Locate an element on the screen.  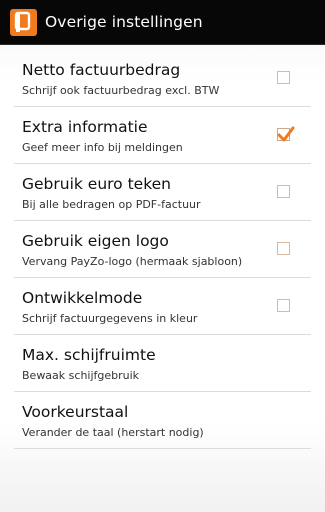
gebruik-eigen-logo-checkbox is located at coordinates (283, 248).